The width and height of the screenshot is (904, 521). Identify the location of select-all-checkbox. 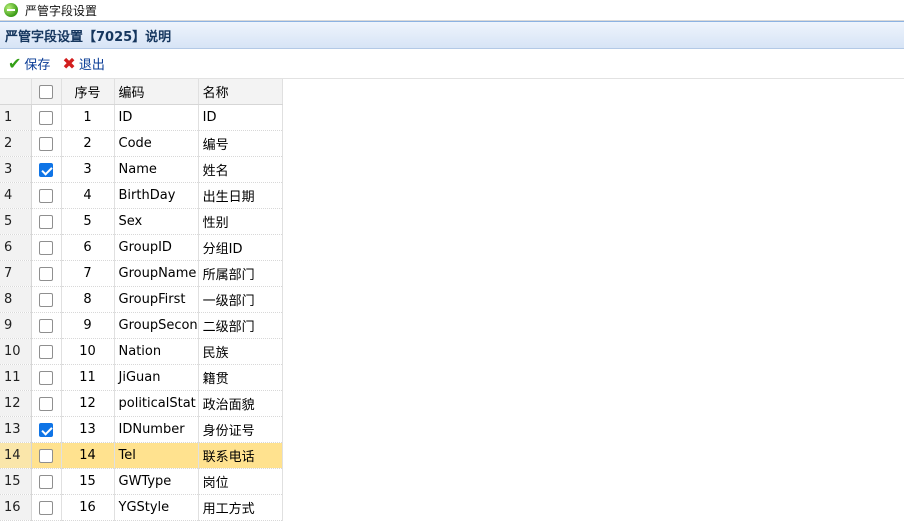
(46, 91).